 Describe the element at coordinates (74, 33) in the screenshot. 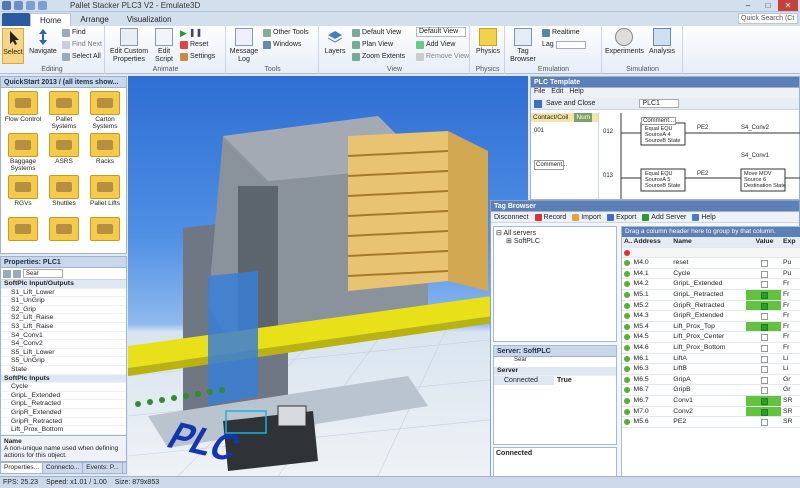

I see `find-button: Find` at that location.